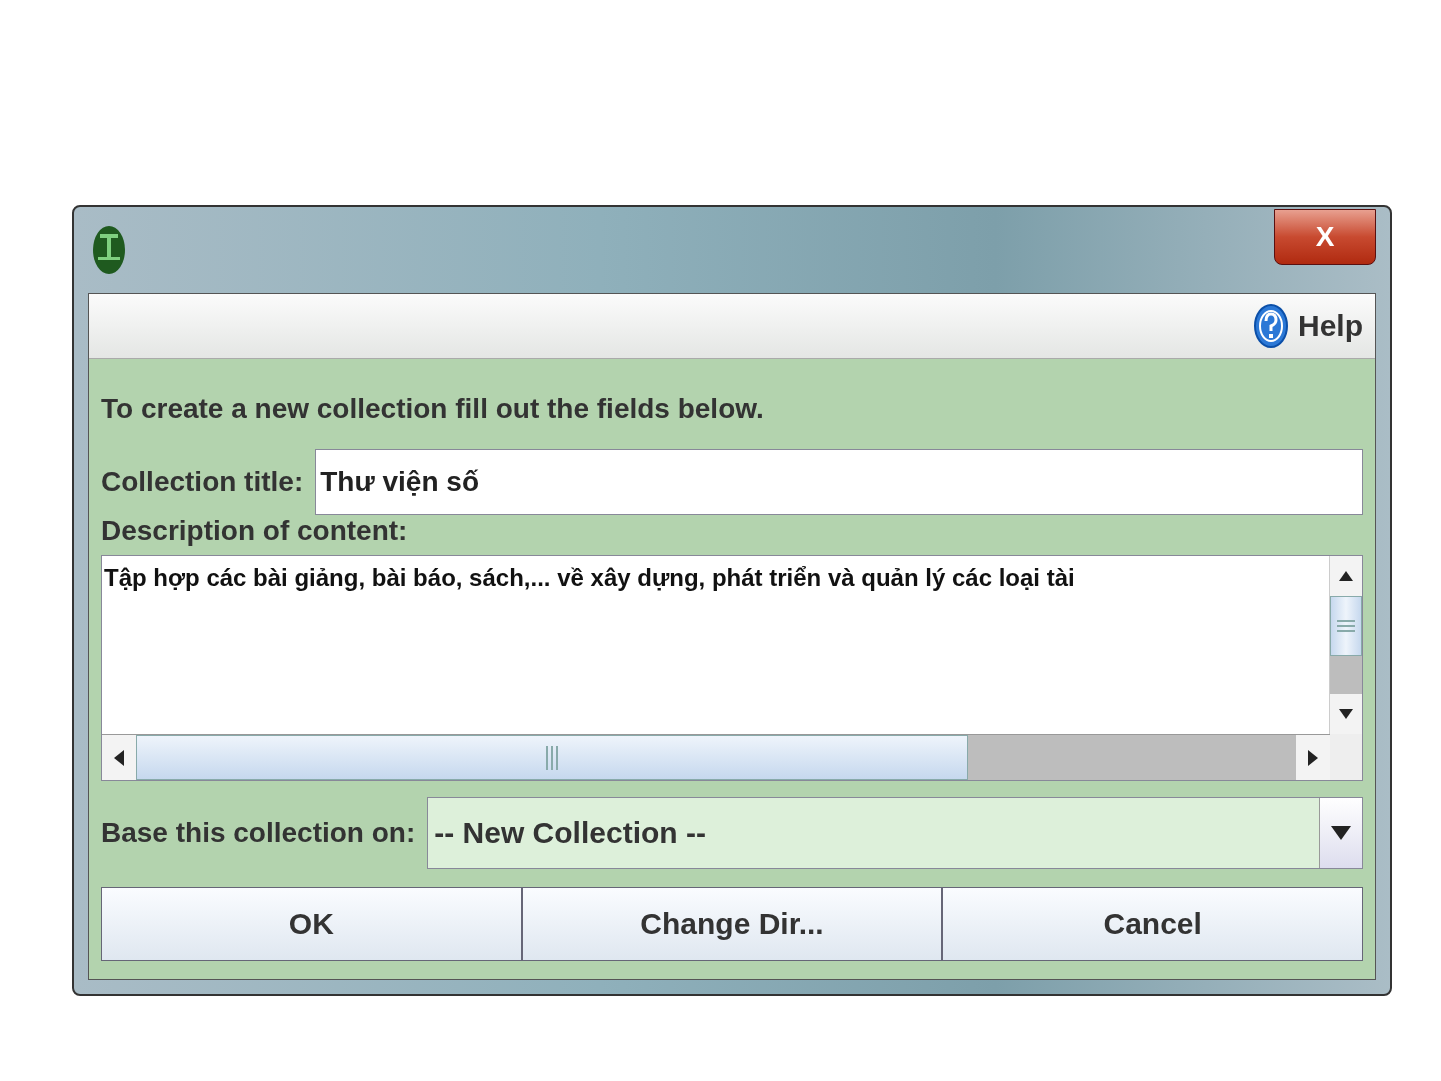 Image resolution: width=1441 pixels, height=1081 pixels. What do you see at coordinates (1313, 757) in the screenshot?
I see `right-arrow-icon` at bounding box center [1313, 757].